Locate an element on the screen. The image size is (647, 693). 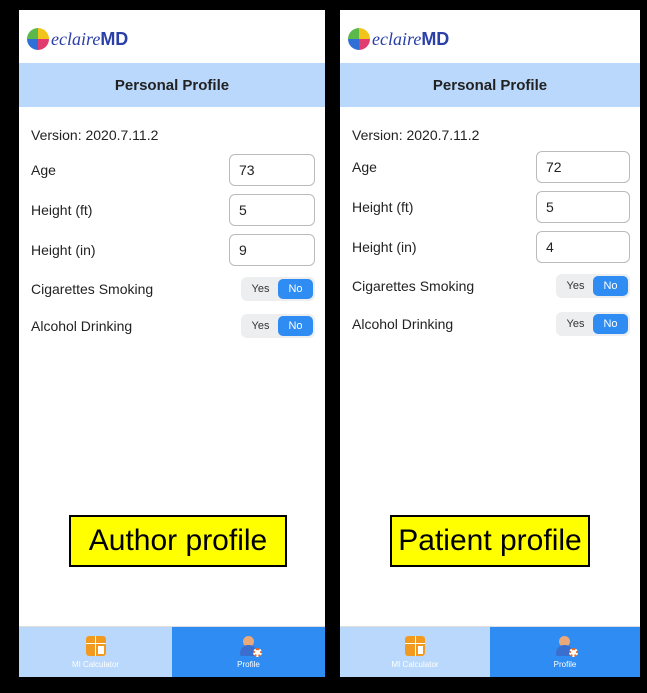
height-in-field: 4 is located at coordinates (583, 247).